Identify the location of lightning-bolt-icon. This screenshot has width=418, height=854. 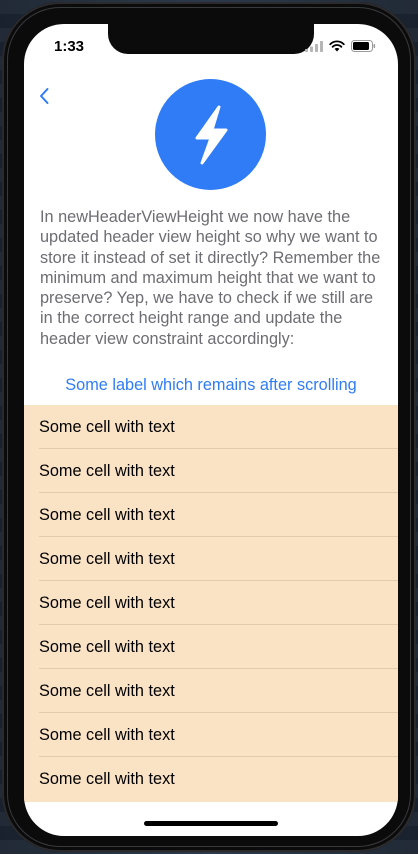
(211, 134).